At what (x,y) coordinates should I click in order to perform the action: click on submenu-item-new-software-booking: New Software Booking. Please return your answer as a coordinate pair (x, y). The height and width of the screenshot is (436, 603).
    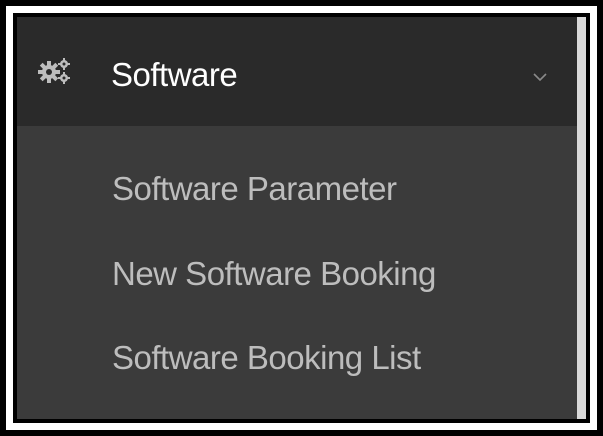
    Looking at the image, I should click on (274, 274).